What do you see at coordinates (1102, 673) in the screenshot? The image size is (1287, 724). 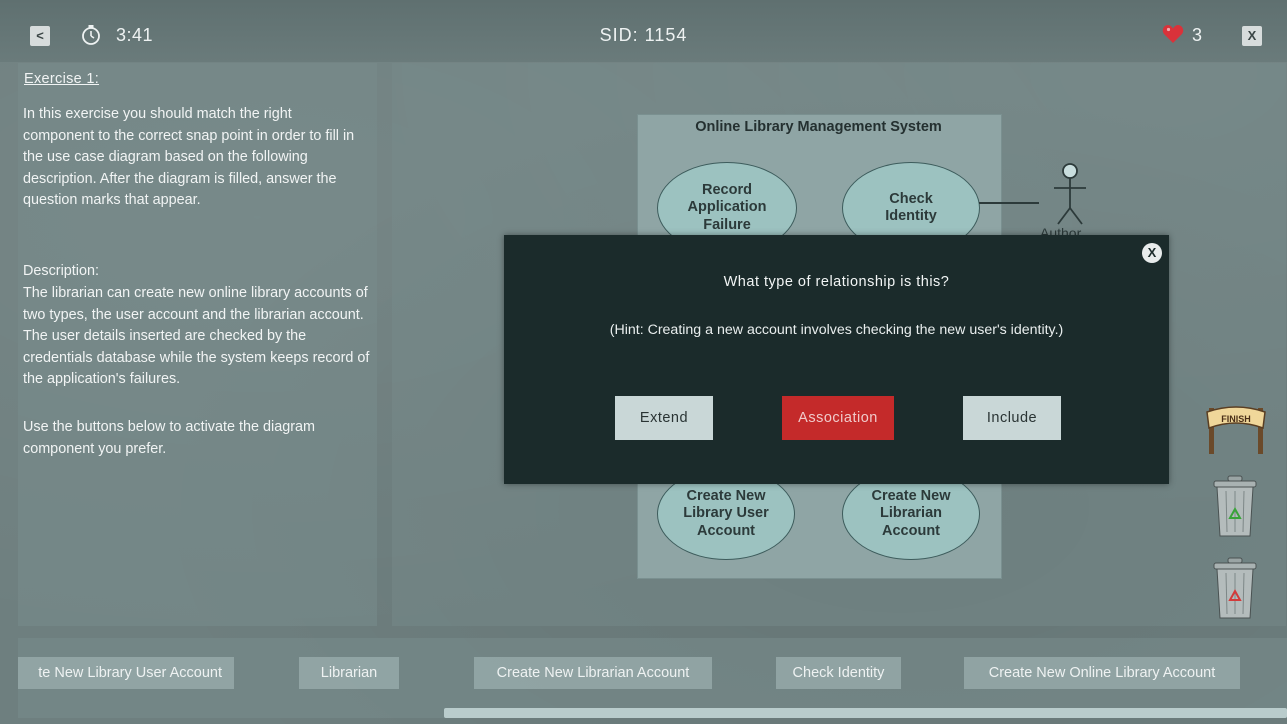 I see `component-chip: Create New Online Library Account` at bounding box center [1102, 673].